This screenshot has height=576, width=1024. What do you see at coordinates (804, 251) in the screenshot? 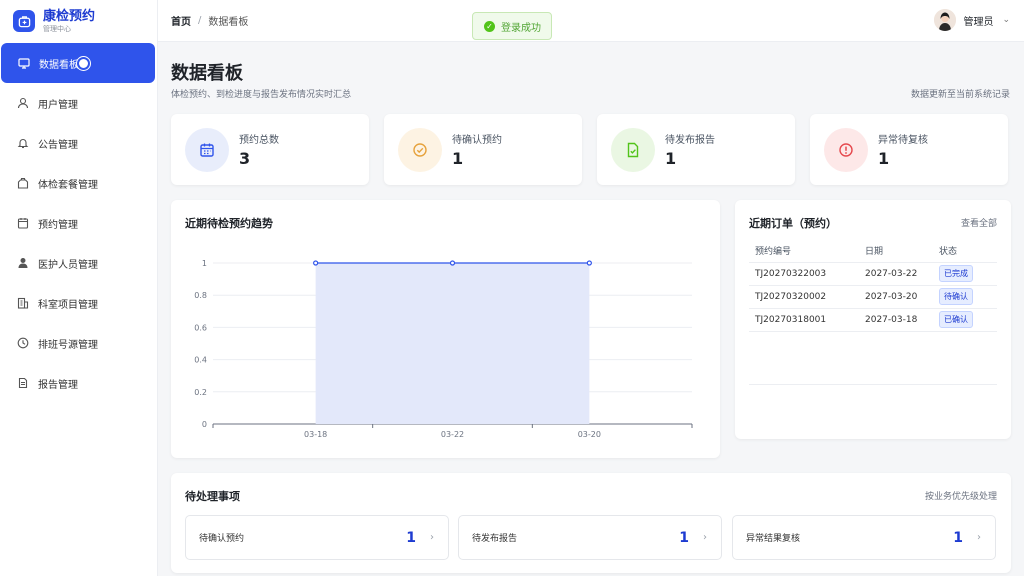
I see `column-header: 预约编号` at bounding box center [804, 251].